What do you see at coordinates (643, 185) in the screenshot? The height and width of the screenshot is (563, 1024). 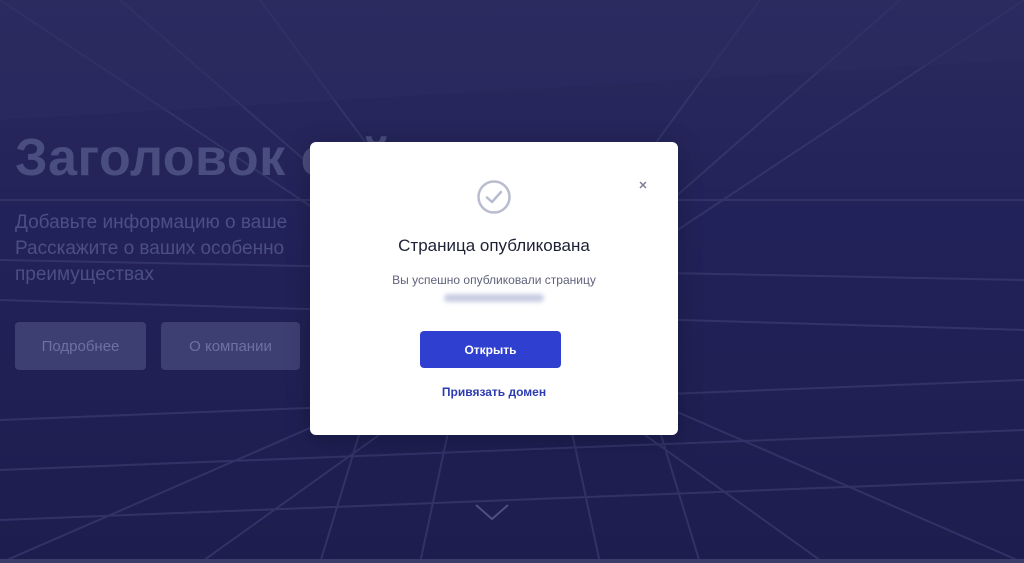 I see `close-icon` at bounding box center [643, 185].